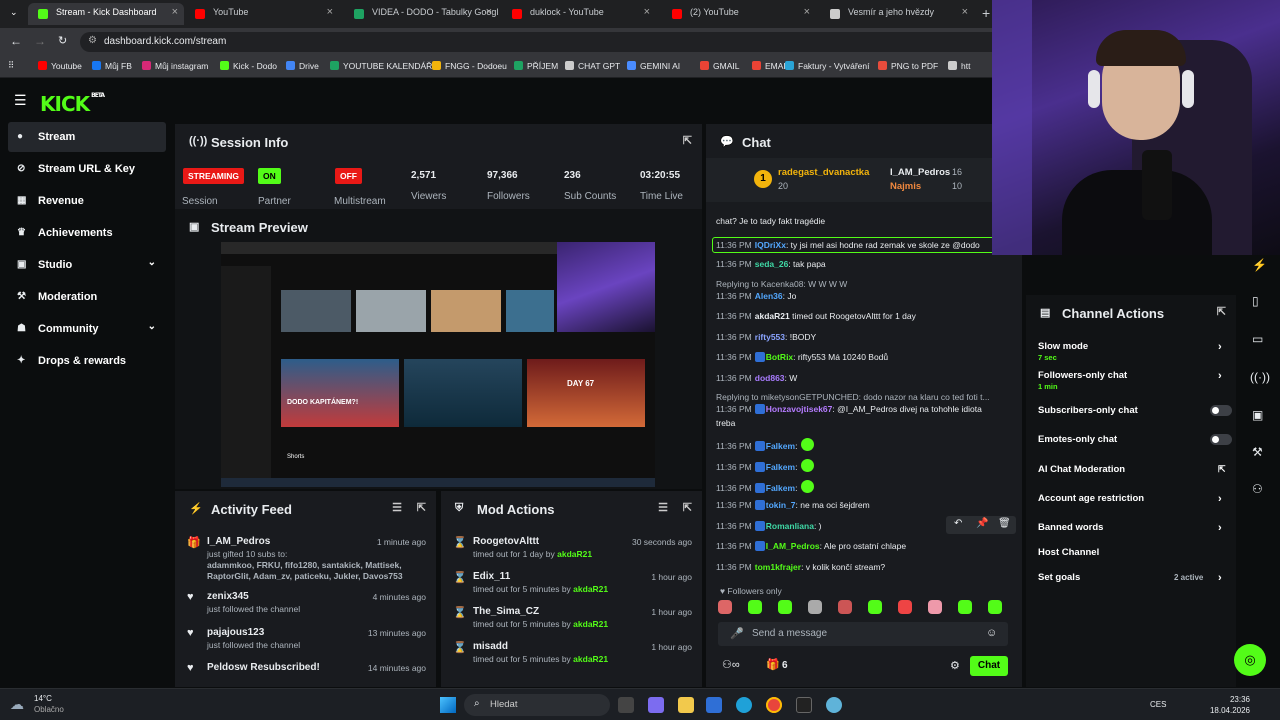  I want to click on copilot-icon, so click(656, 705).